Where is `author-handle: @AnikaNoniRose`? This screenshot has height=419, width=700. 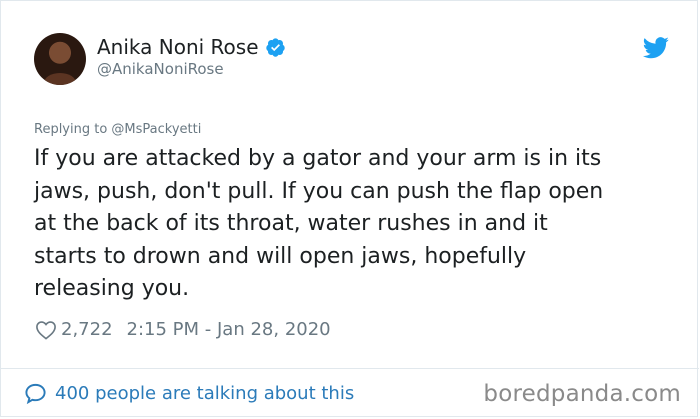
author-handle: @AnikaNoniRose is located at coordinates (160, 69).